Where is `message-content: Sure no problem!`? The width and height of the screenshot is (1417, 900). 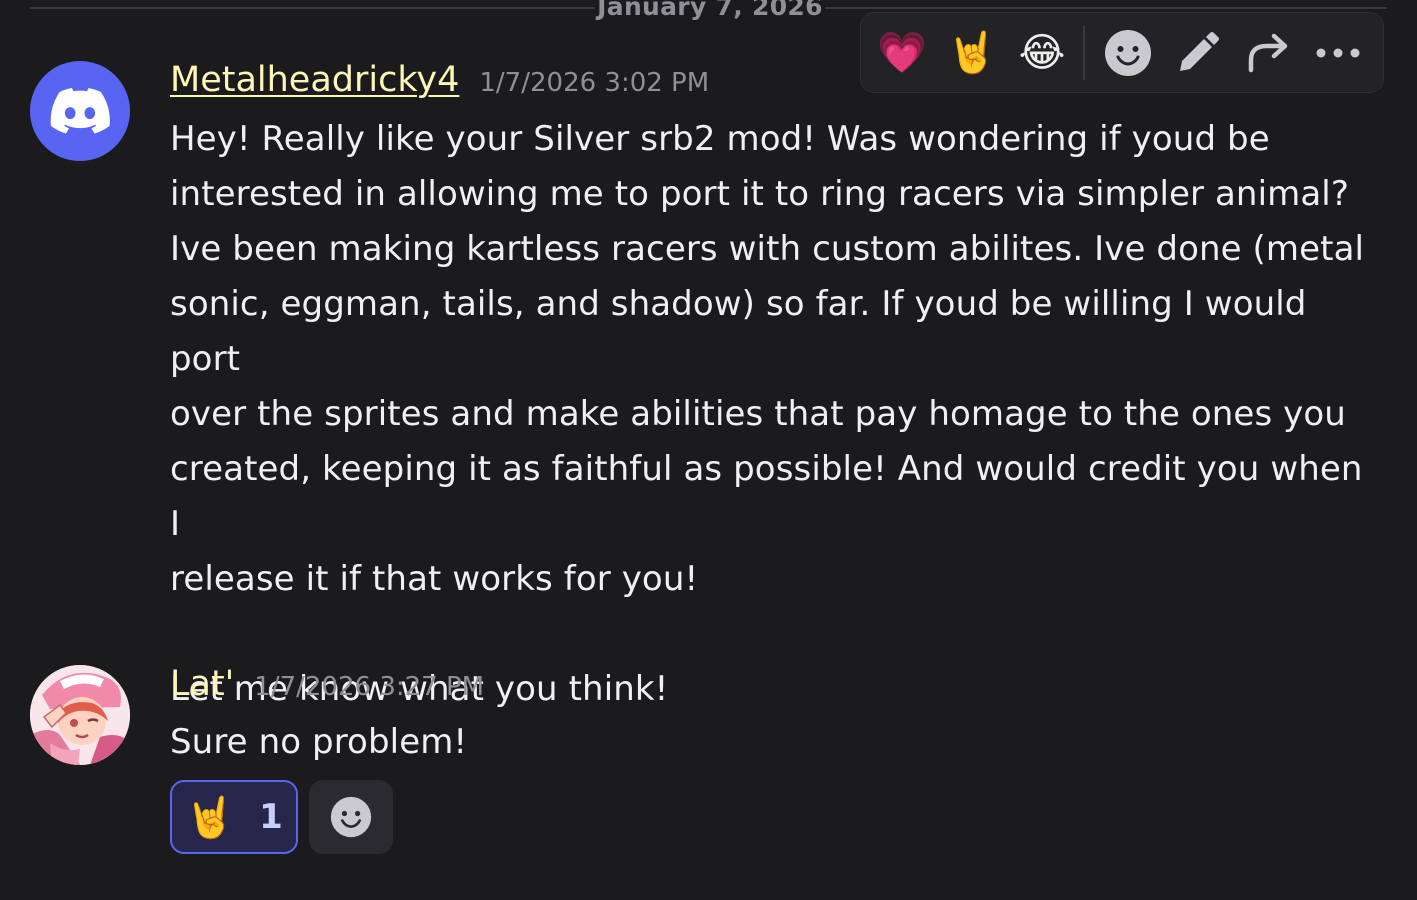
message-content: Sure no problem! is located at coordinates (319, 742).